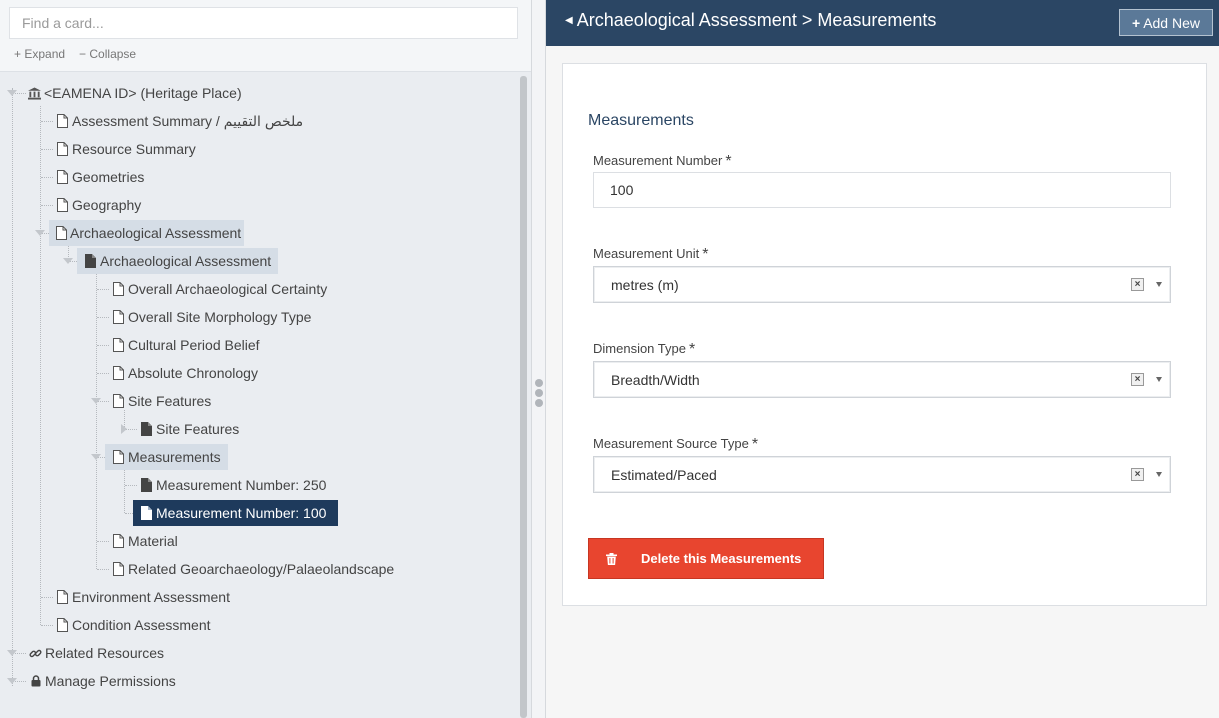  Describe the element at coordinates (569, 20) in the screenshot. I see `back-caret-icon: ◀` at that location.